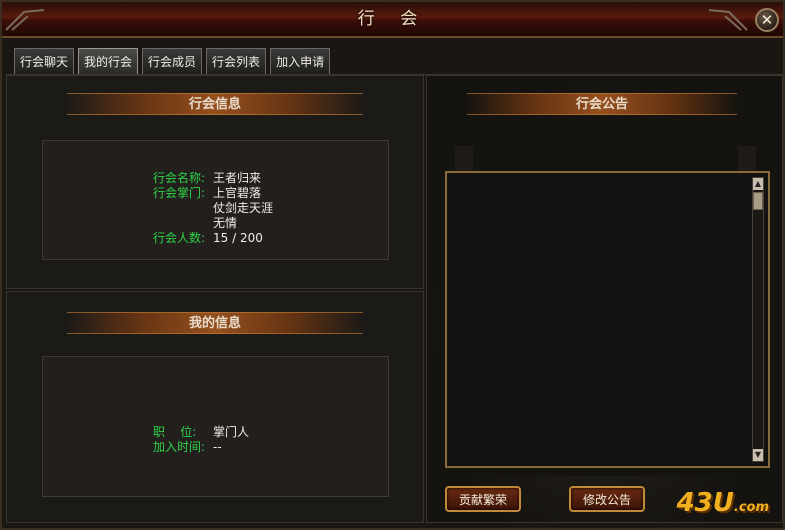 The width and height of the screenshot is (785, 530). What do you see at coordinates (237, 178) in the screenshot?
I see `guild-name-value: 王者归来` at bounding box center [237, 178].